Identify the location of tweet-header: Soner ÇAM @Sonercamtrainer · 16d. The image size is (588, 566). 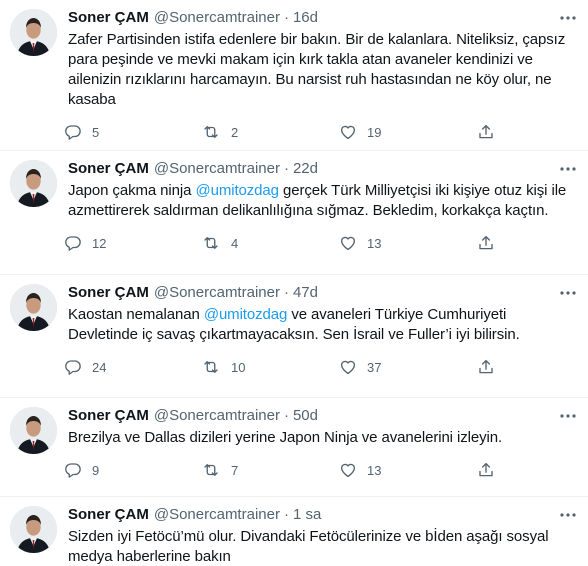
(321, 17).